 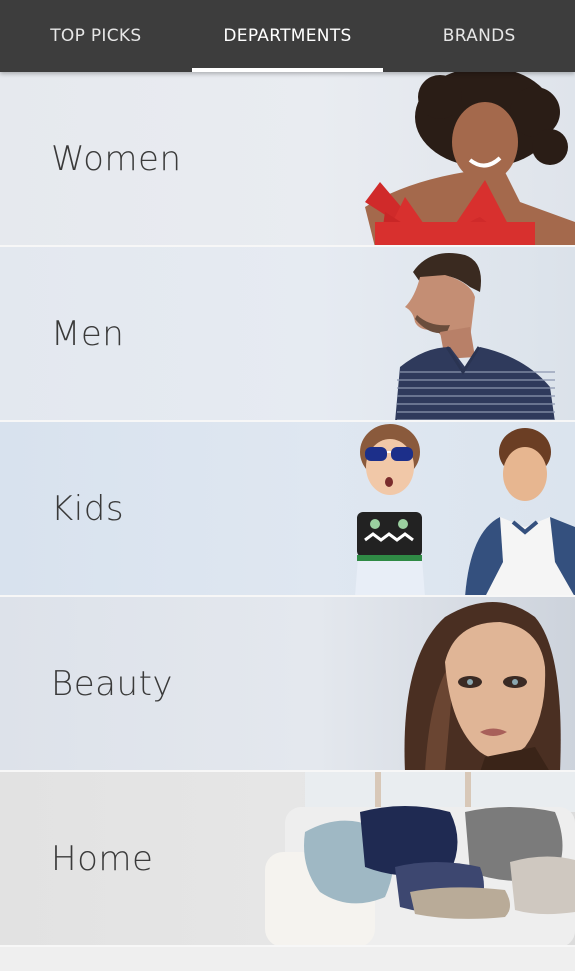 I want to click on top-tab-bar: TOP PICKS DEPARTMENTS BRANDS, so click(x=287, y=36).